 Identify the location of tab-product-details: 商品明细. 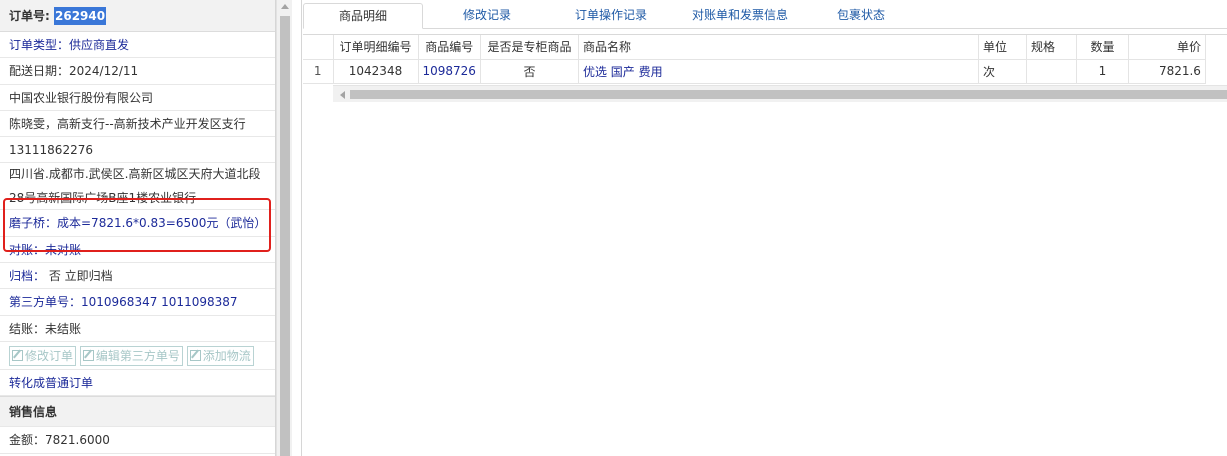
(363, 16).